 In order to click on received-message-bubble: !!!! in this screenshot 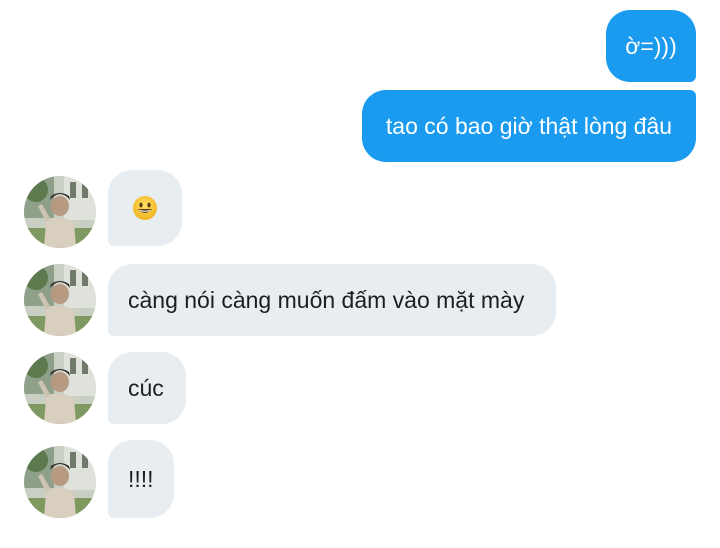, I will do `click(141, 479)`.